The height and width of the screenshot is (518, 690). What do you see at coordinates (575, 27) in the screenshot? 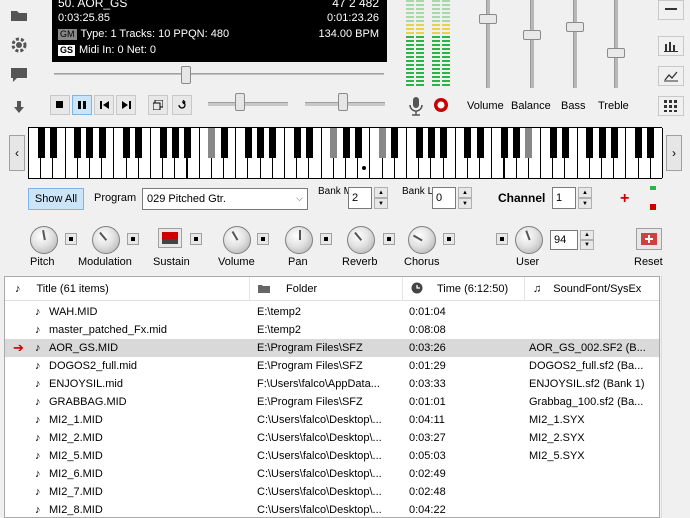
I see `bass-thumb` at bounding box center [575, 27].